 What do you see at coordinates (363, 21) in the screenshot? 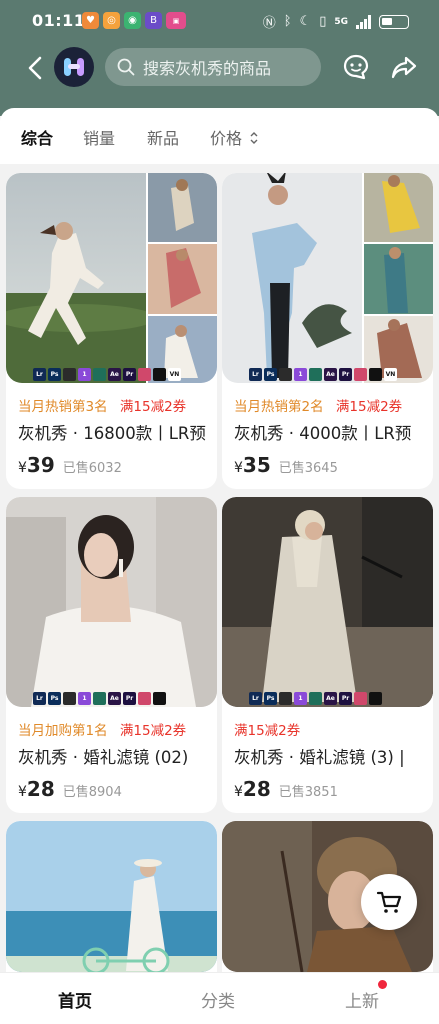
I see `signal-icon` at bounding box center [363, 21].